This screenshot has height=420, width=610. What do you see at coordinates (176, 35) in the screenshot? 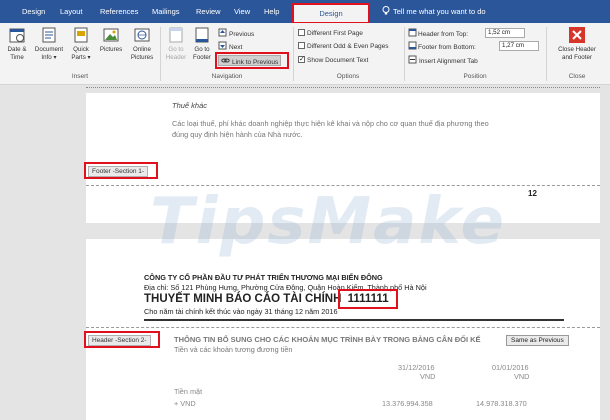
I see `go-to-header-icon` at bounding box center [176, 35].